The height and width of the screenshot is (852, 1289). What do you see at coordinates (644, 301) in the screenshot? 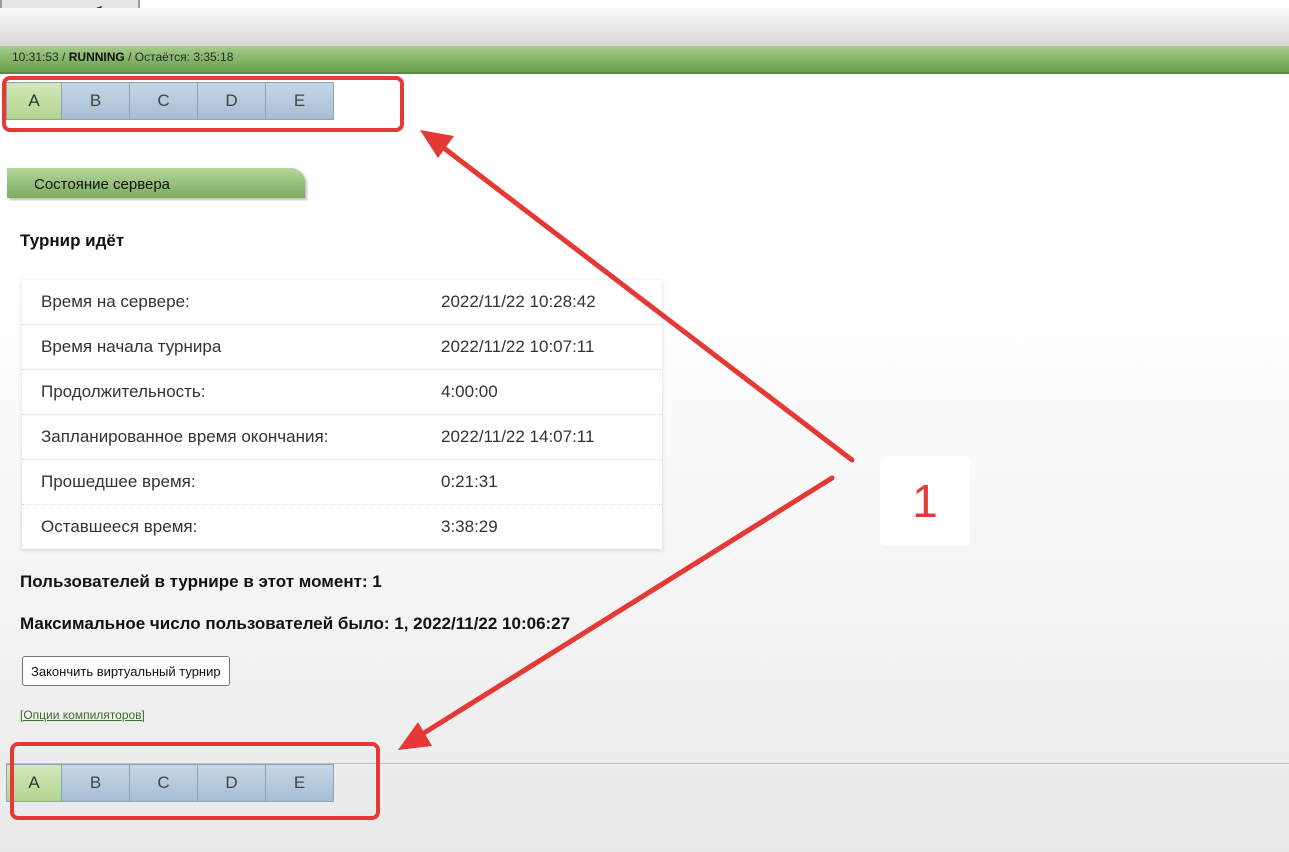
I see `arrow-line-top` at bounding box center [644, 301].